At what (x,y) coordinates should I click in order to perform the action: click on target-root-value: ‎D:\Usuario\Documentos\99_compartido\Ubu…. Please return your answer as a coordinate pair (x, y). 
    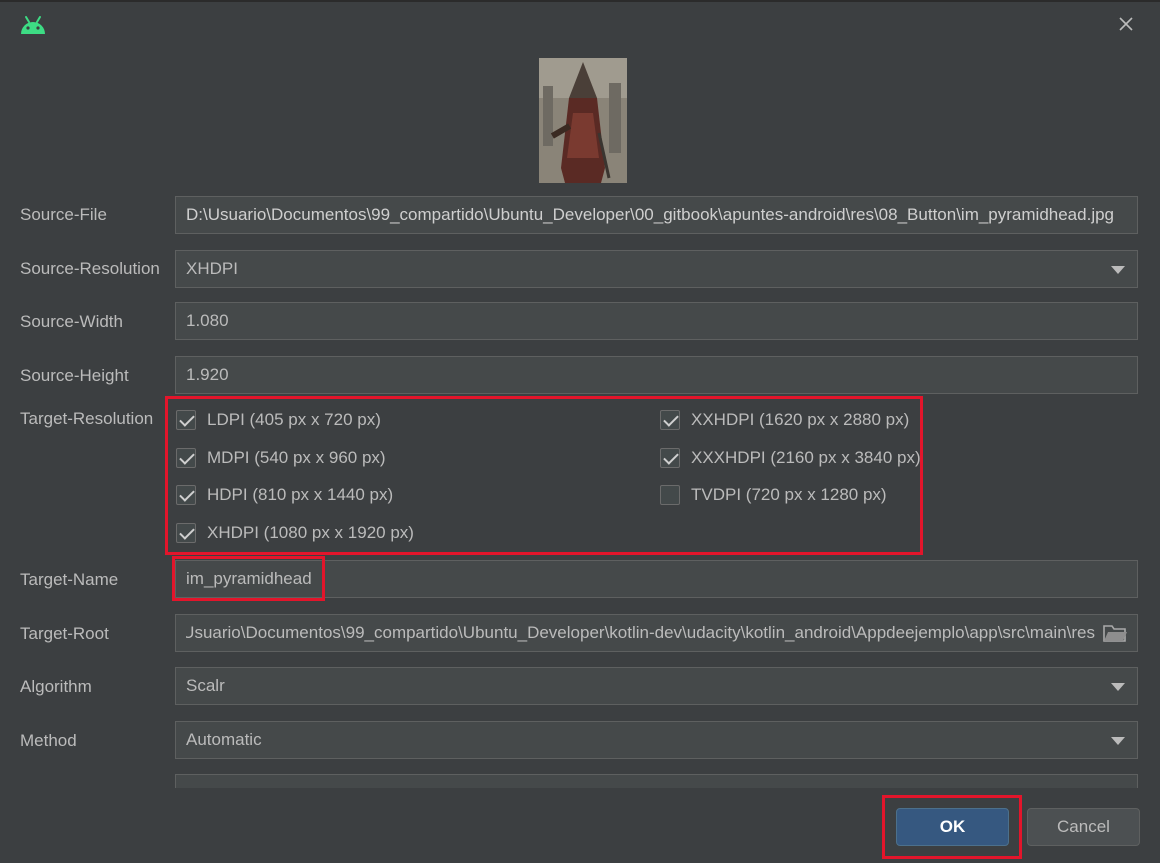
    Looking at the image, I should click on (640, 632).